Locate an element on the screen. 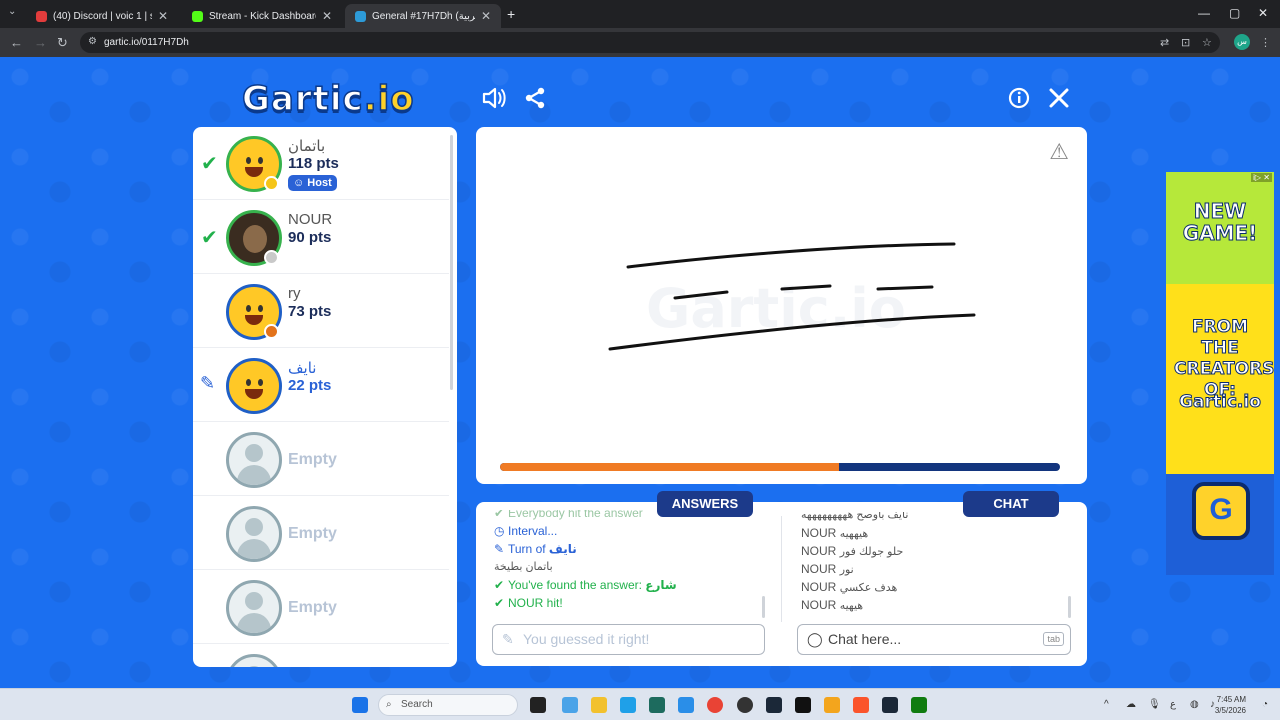 This screenshot has height=720, width=1280. epic-games-icon is located at coordinates (803, 705).